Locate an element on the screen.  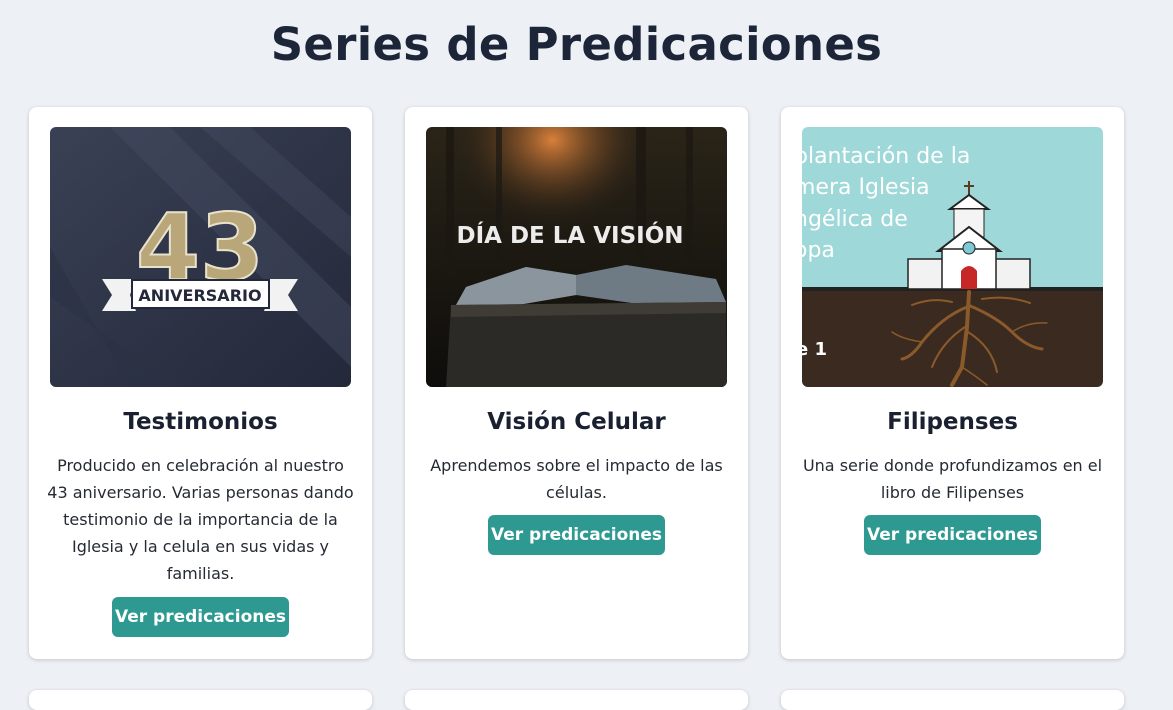
series-thumbnail-vision-celular: DÍA DE LA VISIÓN is located at coordinates (576, 257).